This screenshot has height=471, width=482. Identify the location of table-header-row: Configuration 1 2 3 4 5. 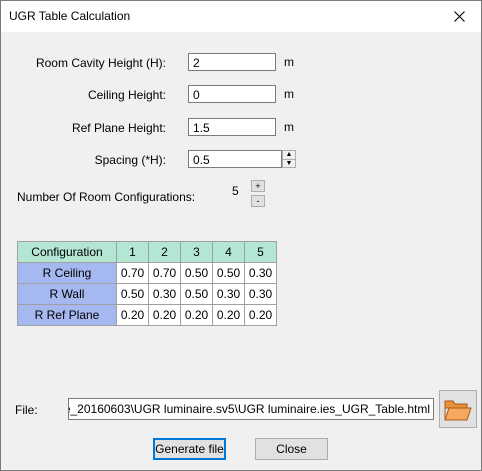
(147, 252).